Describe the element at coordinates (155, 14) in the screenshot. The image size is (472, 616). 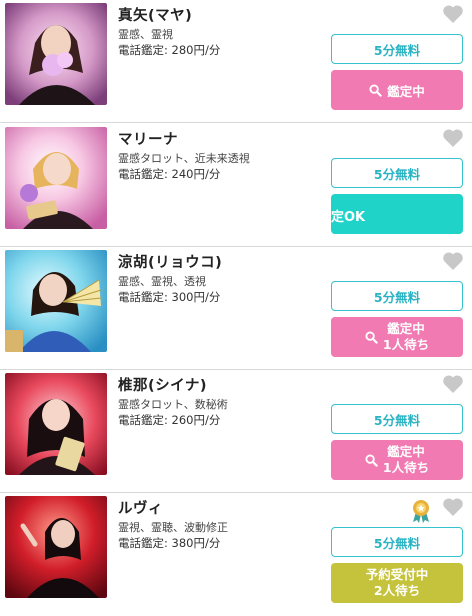
I see `fortune-teller-name: 真矢(マヤ)` at that location.